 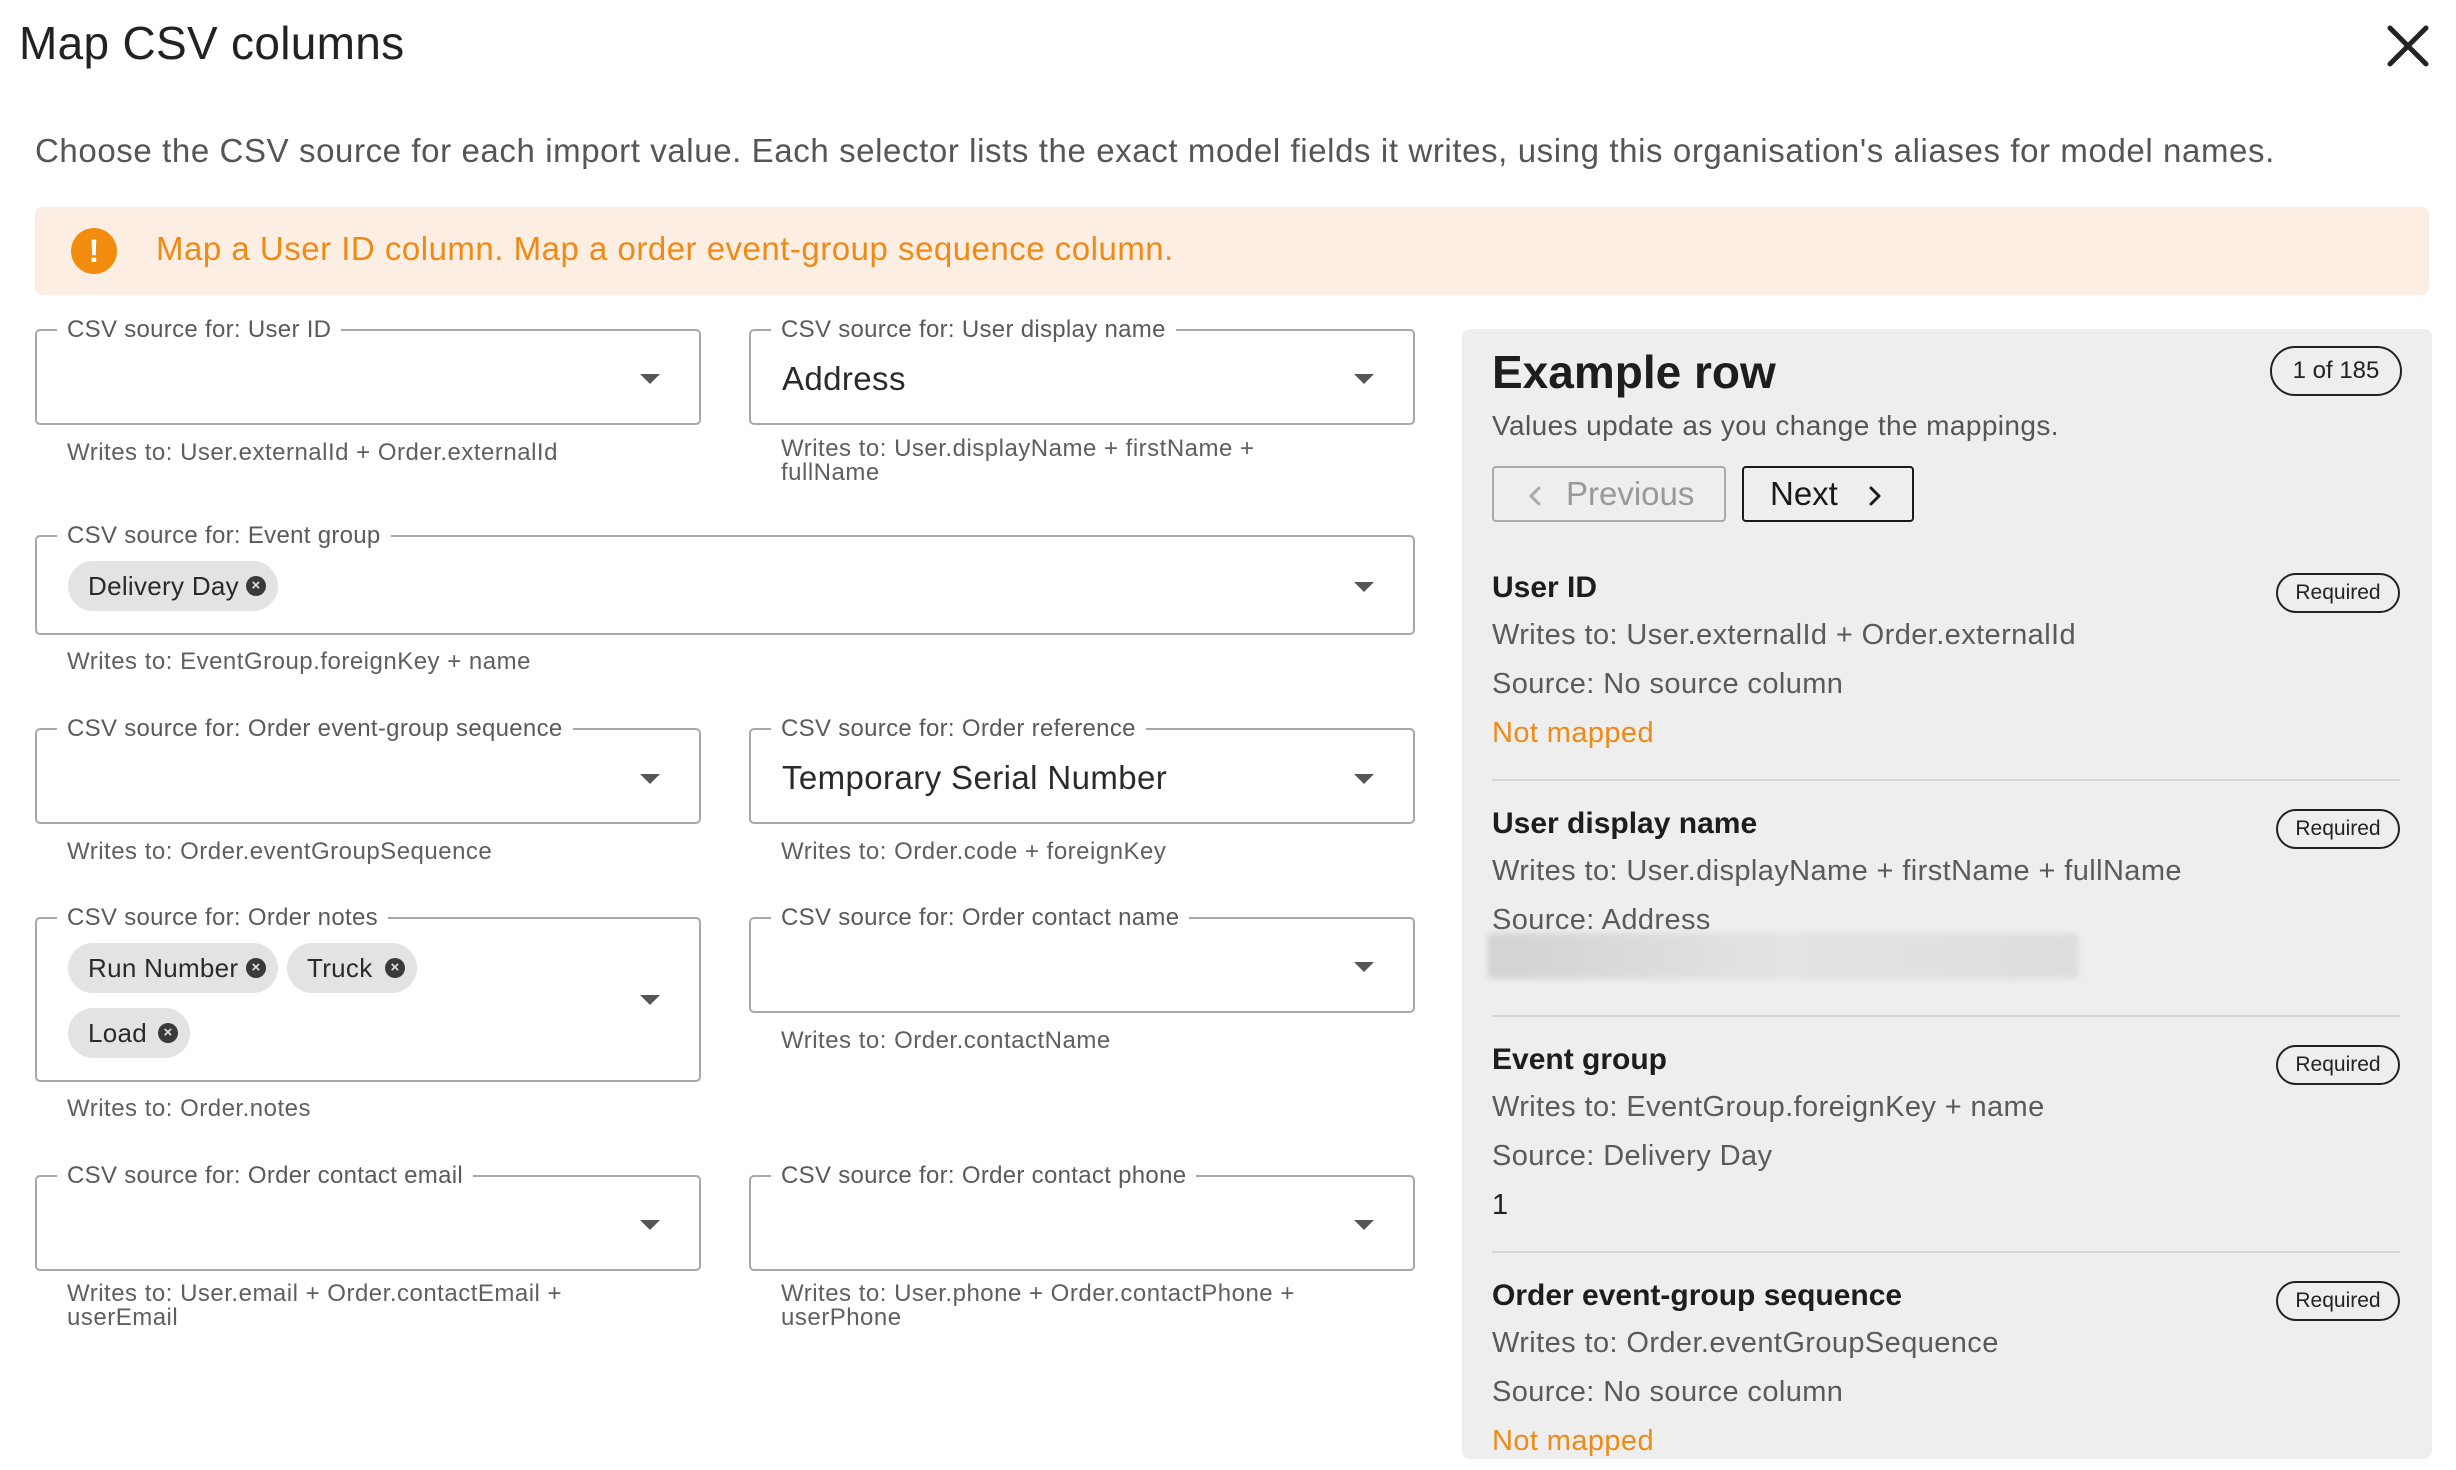 What do you see at coordinates (1783, 956) in the screenshot?
I see `redacted-value` at bounding box center [1783, 956].